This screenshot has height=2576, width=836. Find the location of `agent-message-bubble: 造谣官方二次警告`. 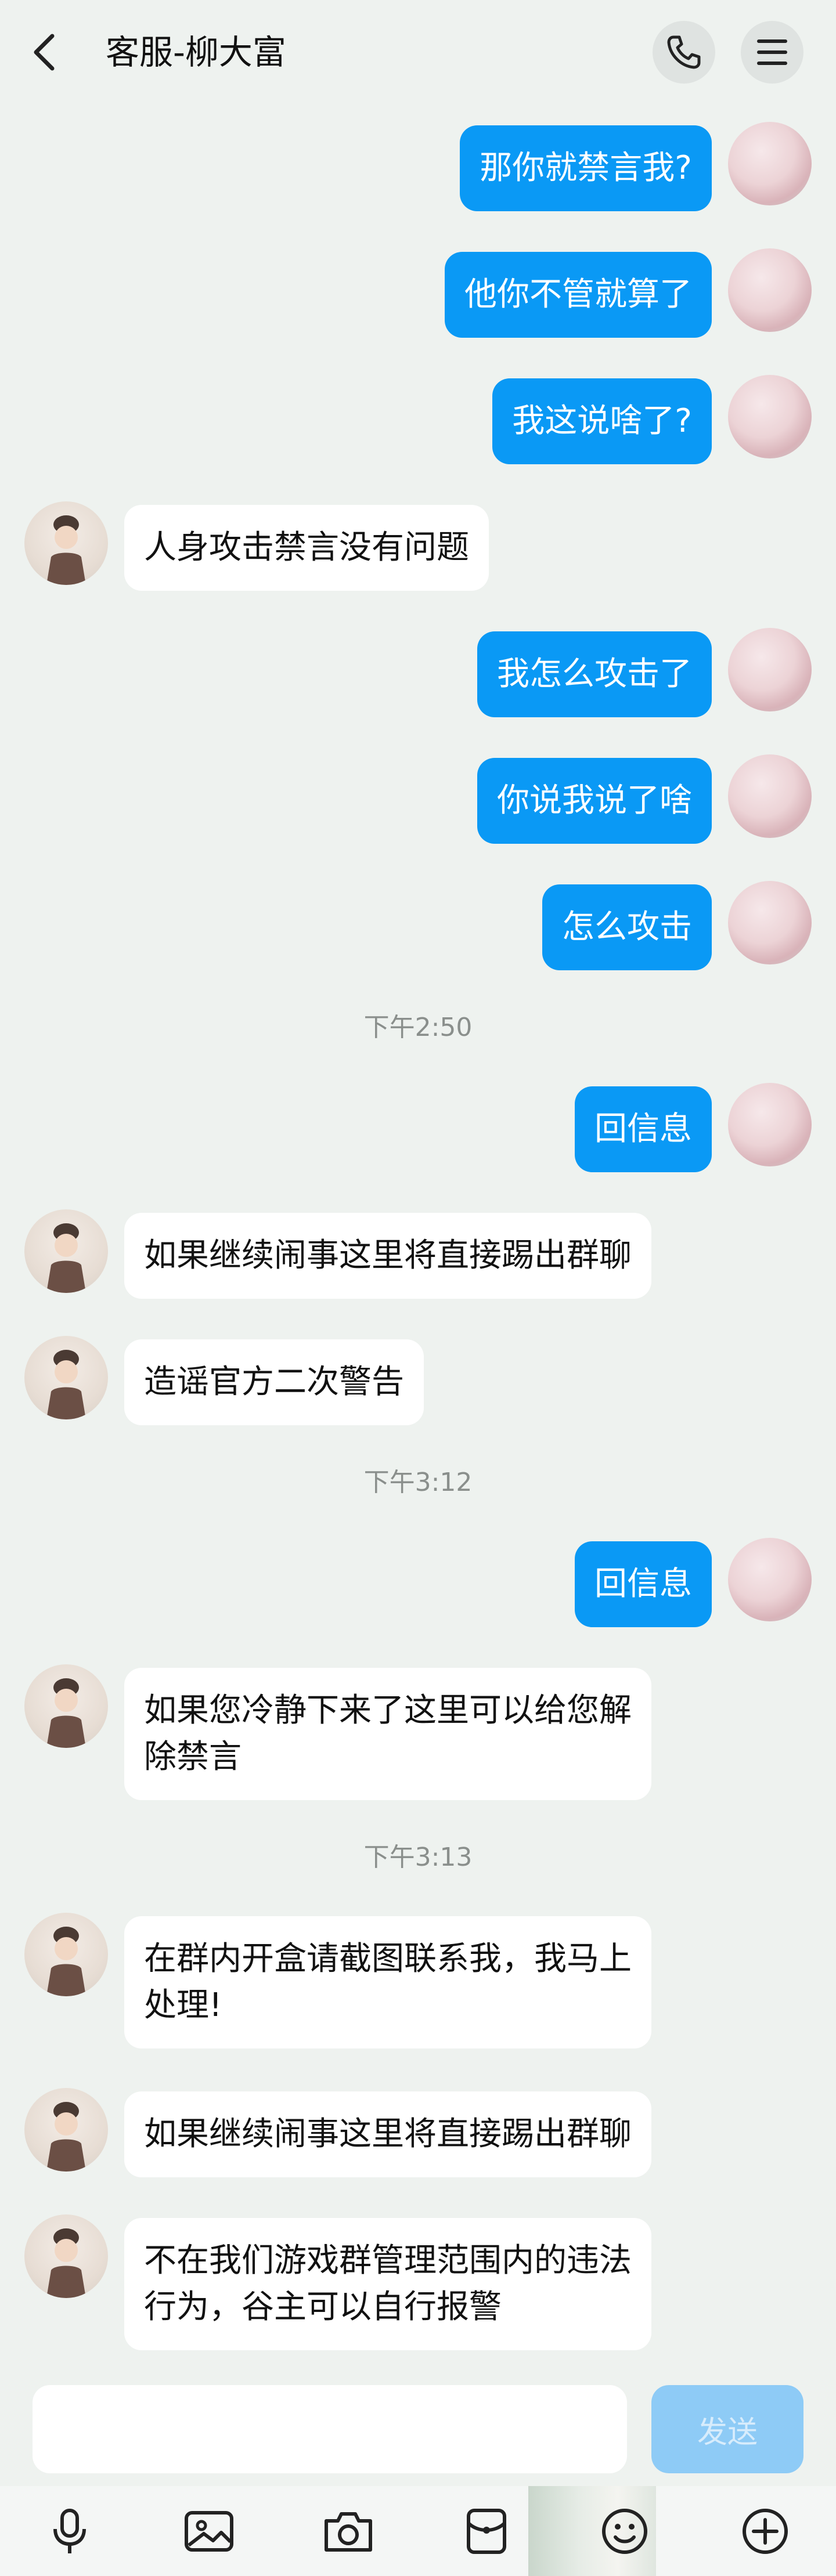

agent-message-bubble: 造谣官方二次警告 is located at coordinates (274, 1382).